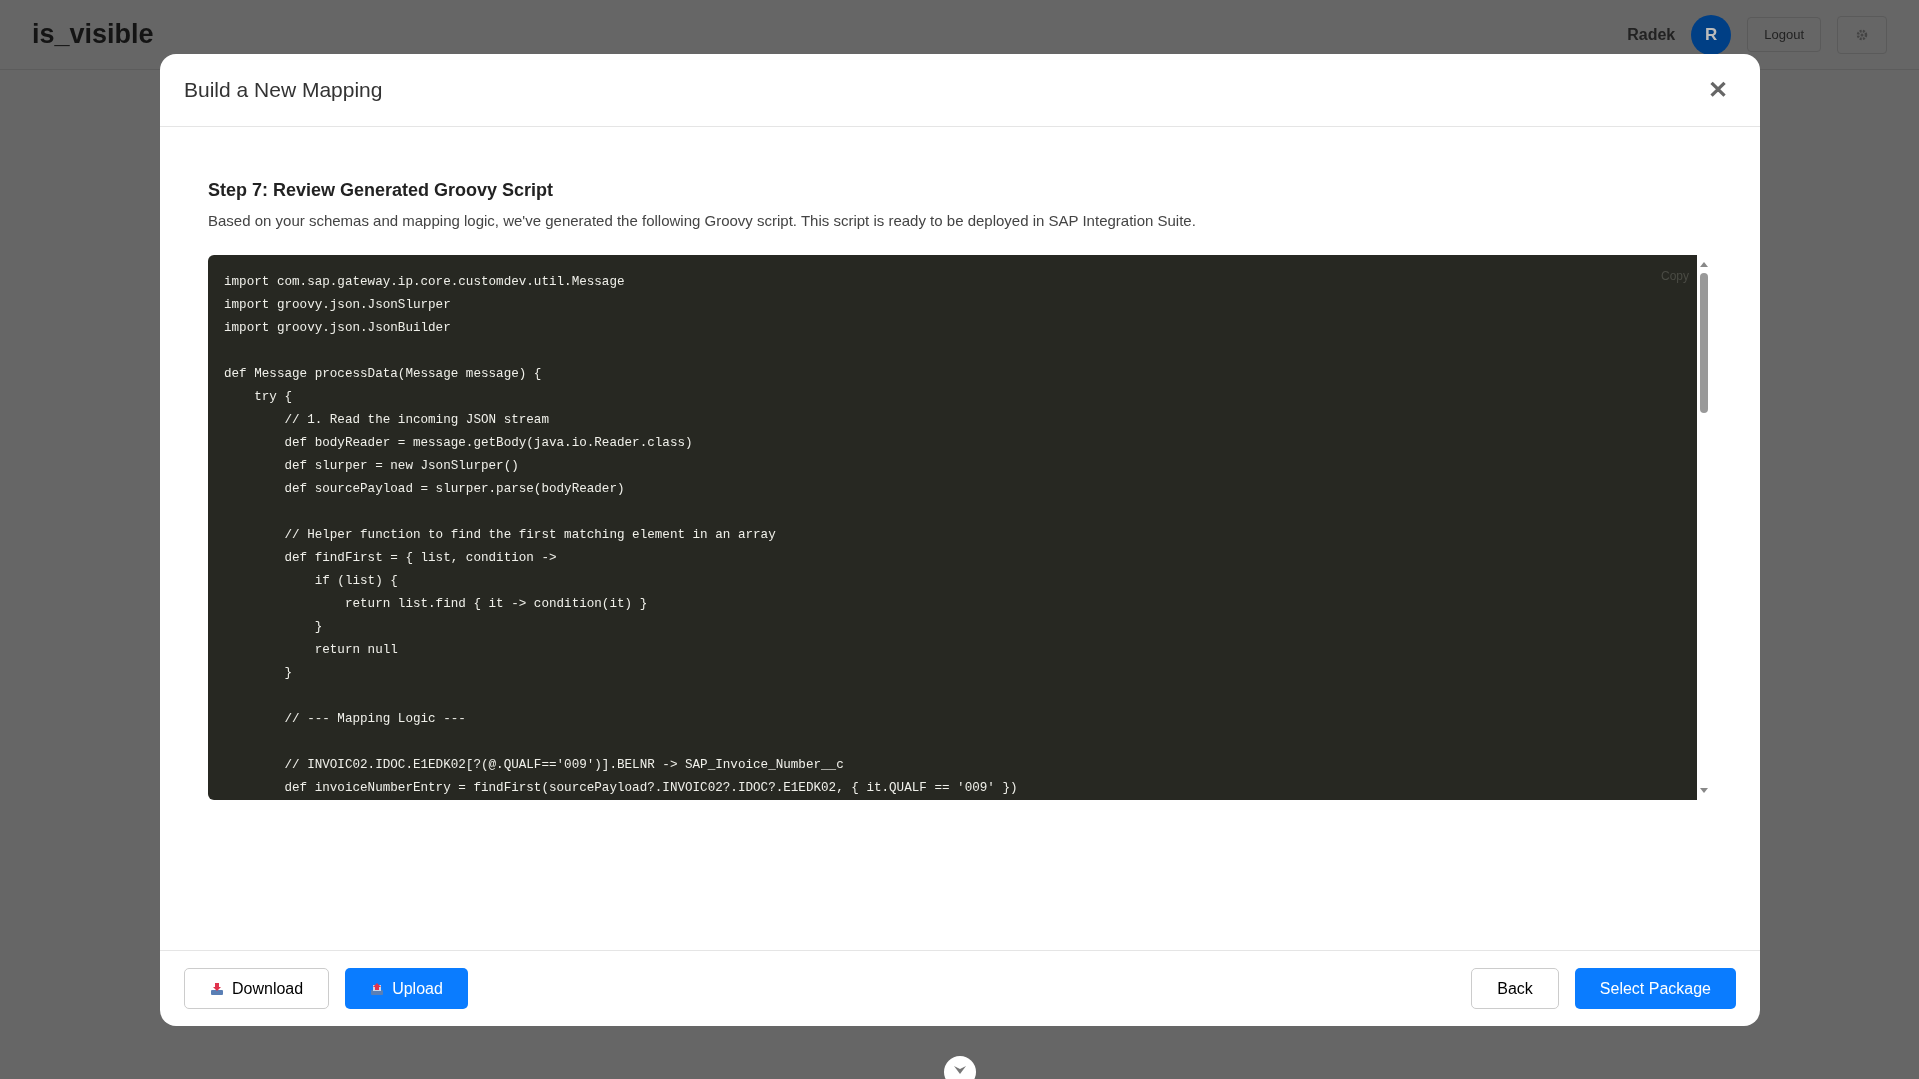 The image size is (1919, 1079). What do you see at coordinates (1655, 988) in the screenshot?
I see `primary-action-button: Select Package` at bounding box center [1655, 988].